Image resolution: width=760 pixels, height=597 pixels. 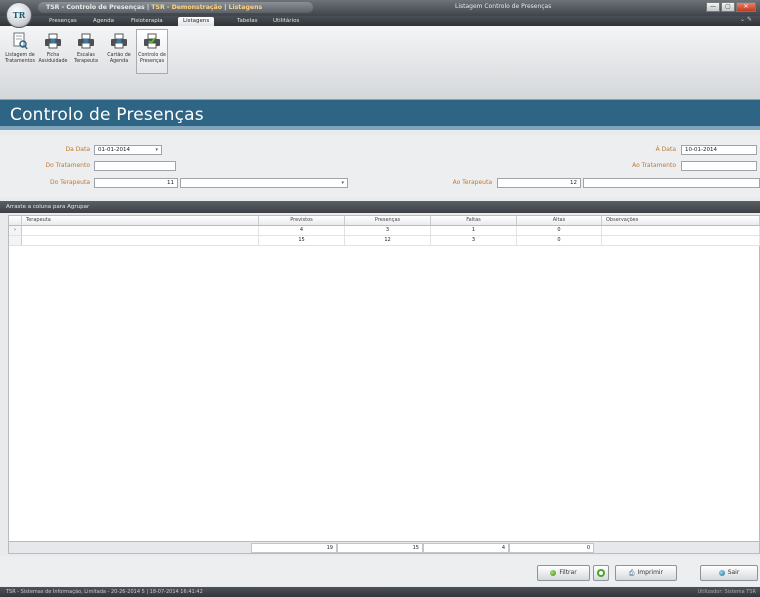 I want to click on tab-agenda: Agenda, so click(x=103, y=21).